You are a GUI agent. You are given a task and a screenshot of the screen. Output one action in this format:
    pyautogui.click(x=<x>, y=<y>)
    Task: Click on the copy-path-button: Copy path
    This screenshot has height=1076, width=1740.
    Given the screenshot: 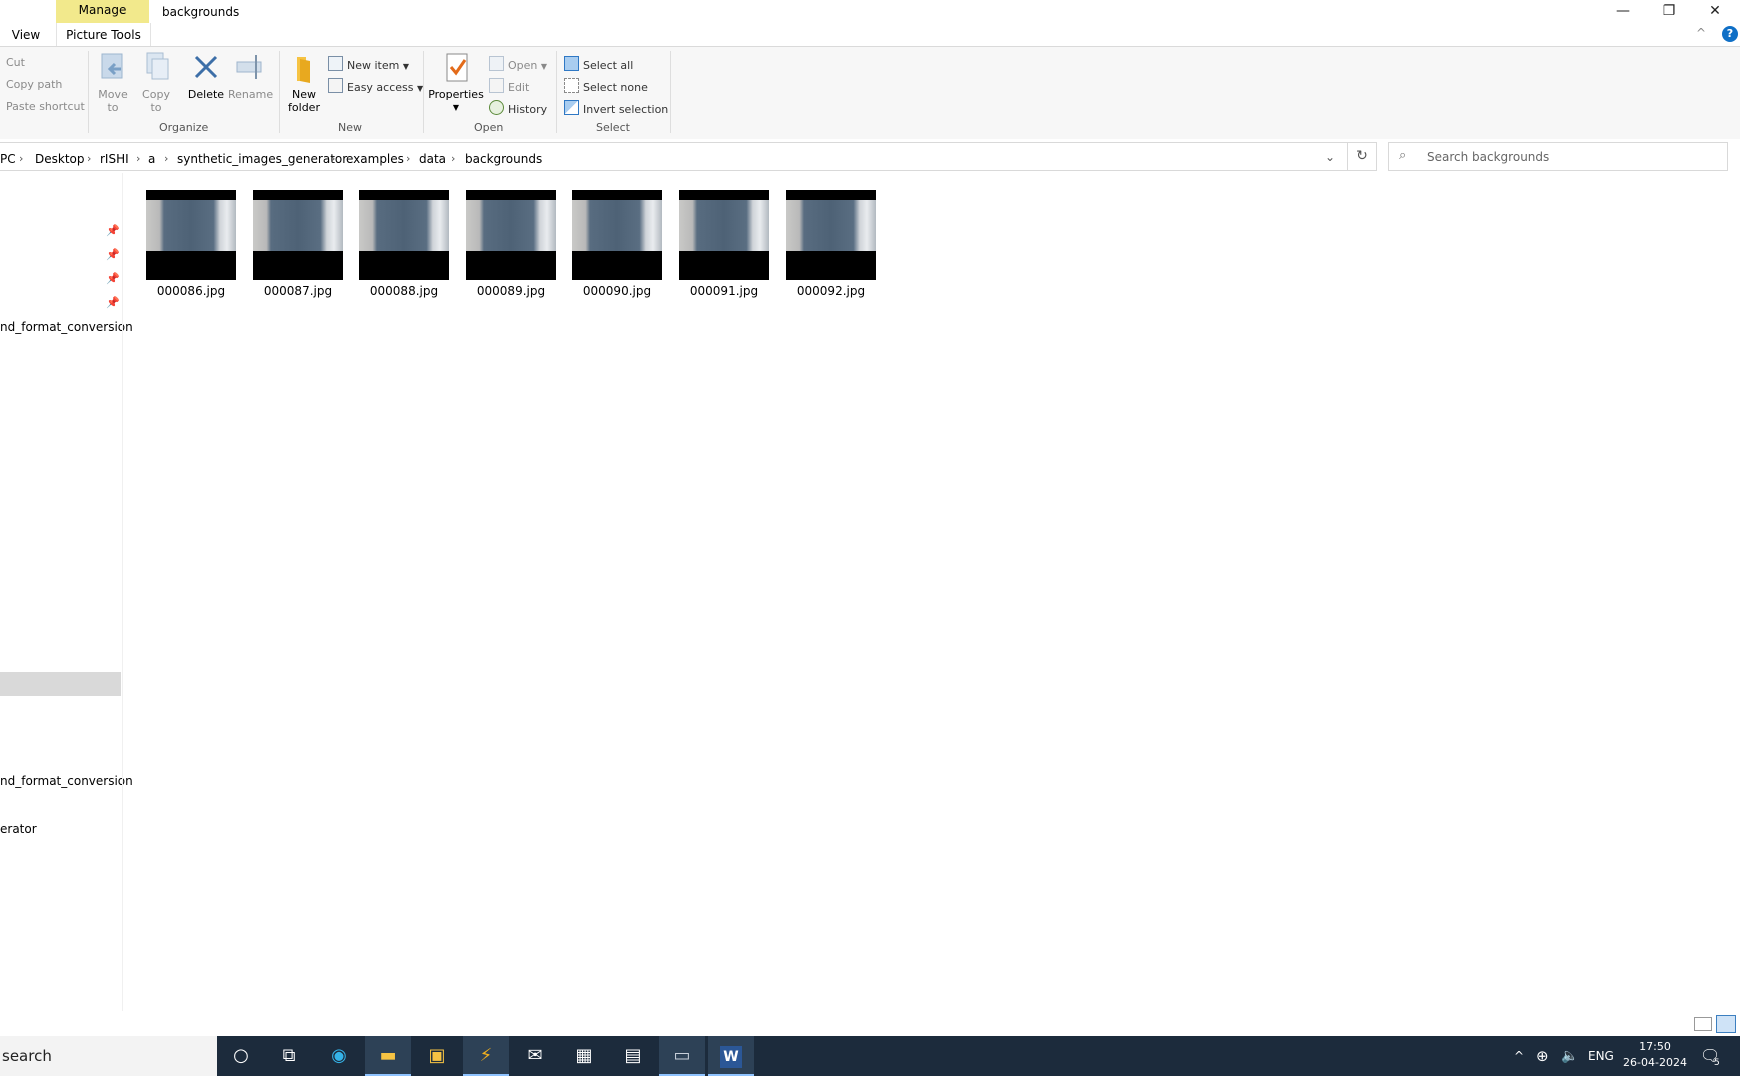 What is the action you would take?
    pyautogui.click(x=34, y=84)
    